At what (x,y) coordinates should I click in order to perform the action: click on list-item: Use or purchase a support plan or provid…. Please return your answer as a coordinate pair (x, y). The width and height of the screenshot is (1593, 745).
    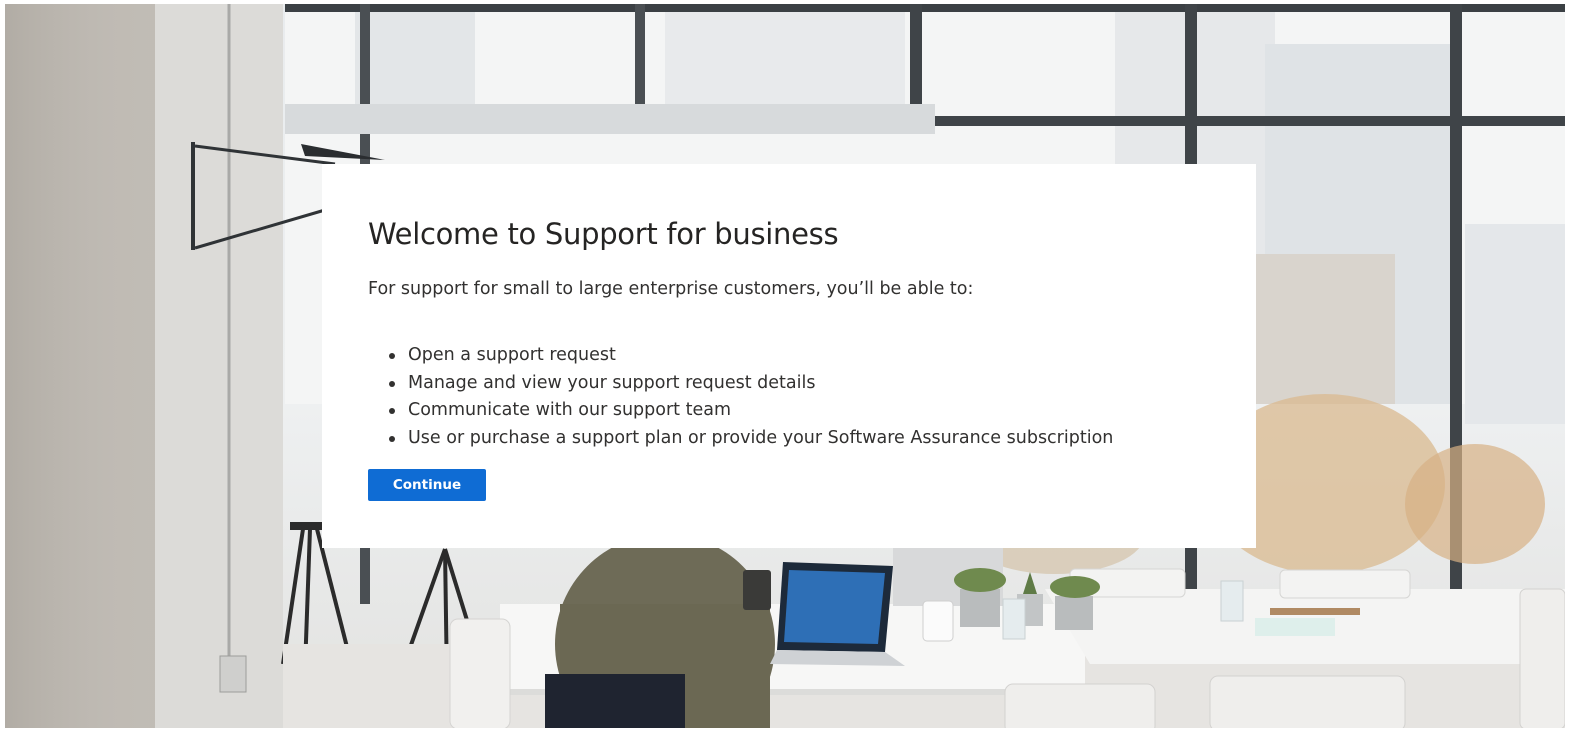
    Looking at the image, I should click on (799, 439).